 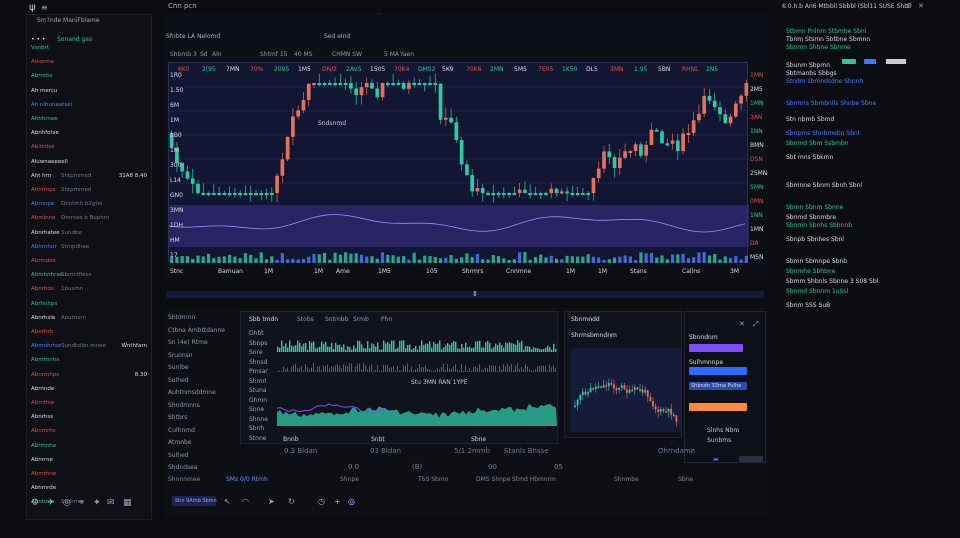 What do you see at coordinates (854, 262) in the screenshot?
I see `right-panel-row: Sbmn Sbmnpe Sbnb` at bounding box center [854, 262].